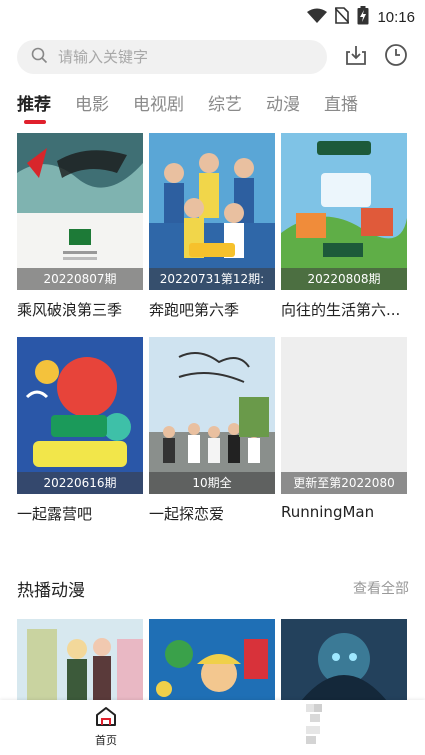 This screenshot has height=755, width=425. I want to click on video-card: 更新至第2022080 RunningMan, so click(344, 429).